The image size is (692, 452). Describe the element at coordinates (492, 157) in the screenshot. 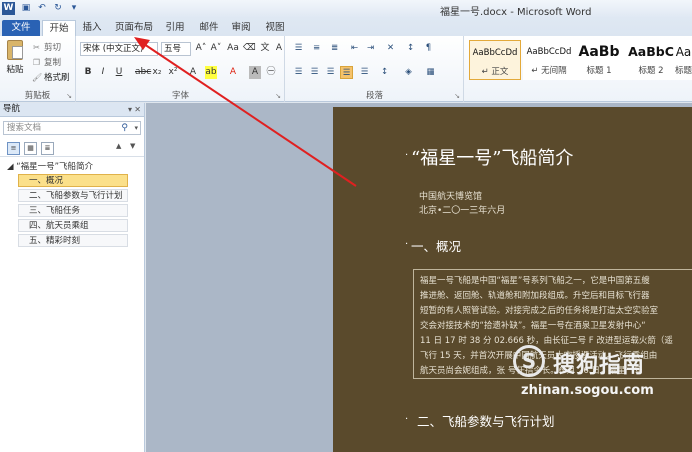

I see `document-title: “福星一号”飞船简介` at that location.